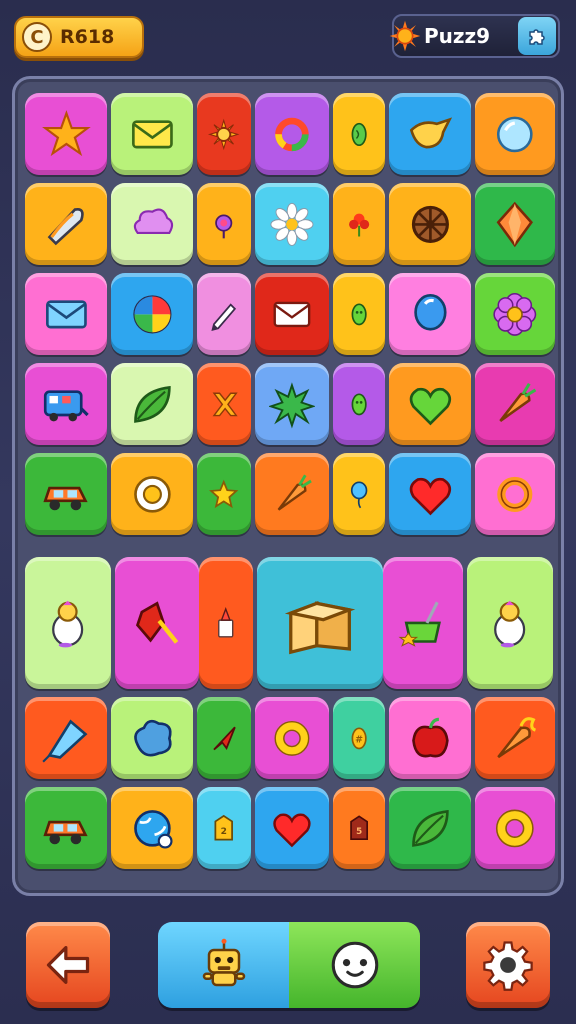 Image resolution: width=576 pixels, height=1024 pixels. I want to click on tile-leaf-pen, so click(66, 224).